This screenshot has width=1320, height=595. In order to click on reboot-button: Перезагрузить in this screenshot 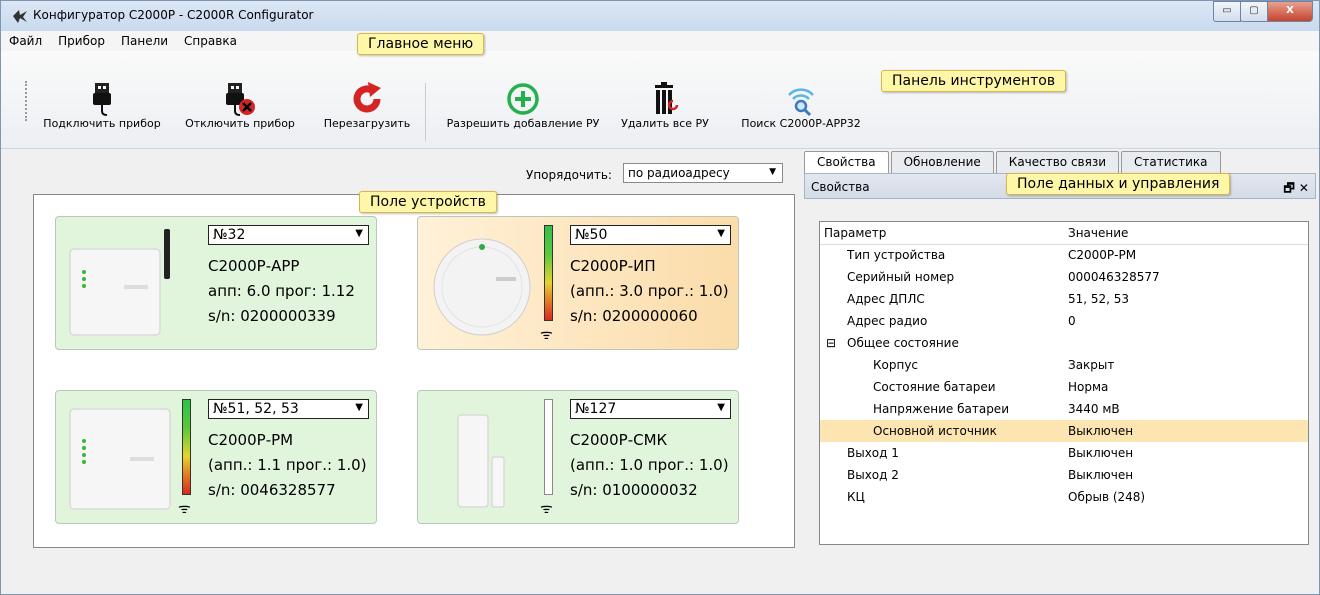, I will do `click(367, 104)`.